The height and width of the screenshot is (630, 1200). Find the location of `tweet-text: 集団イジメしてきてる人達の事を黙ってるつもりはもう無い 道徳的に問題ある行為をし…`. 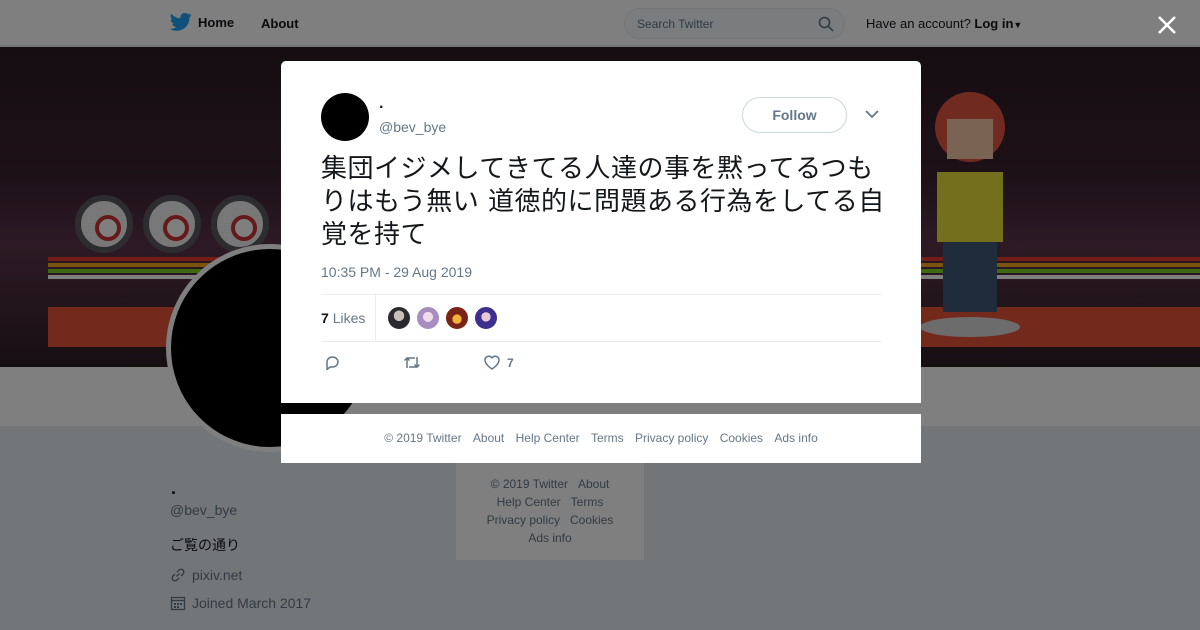

tweet-text: 集団イジメしてきてる人達の事を黙ってるつもりはもう無い 道徳的に問題ある行為をし… is located at coordinates (603, 202).